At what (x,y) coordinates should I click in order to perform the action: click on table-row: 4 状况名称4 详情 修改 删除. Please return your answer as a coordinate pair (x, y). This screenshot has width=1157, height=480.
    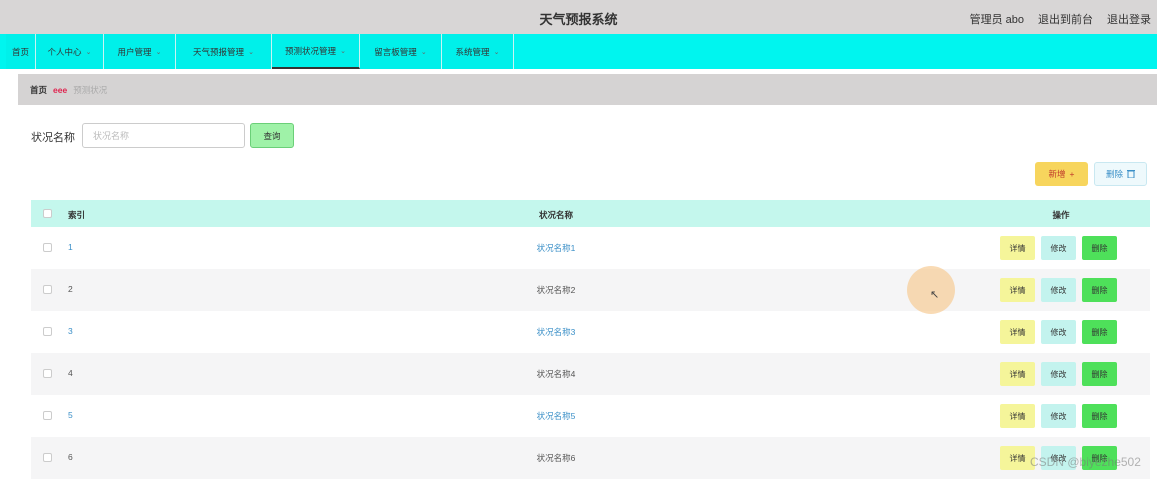
    Looking at the image, I should click on (590, 374).